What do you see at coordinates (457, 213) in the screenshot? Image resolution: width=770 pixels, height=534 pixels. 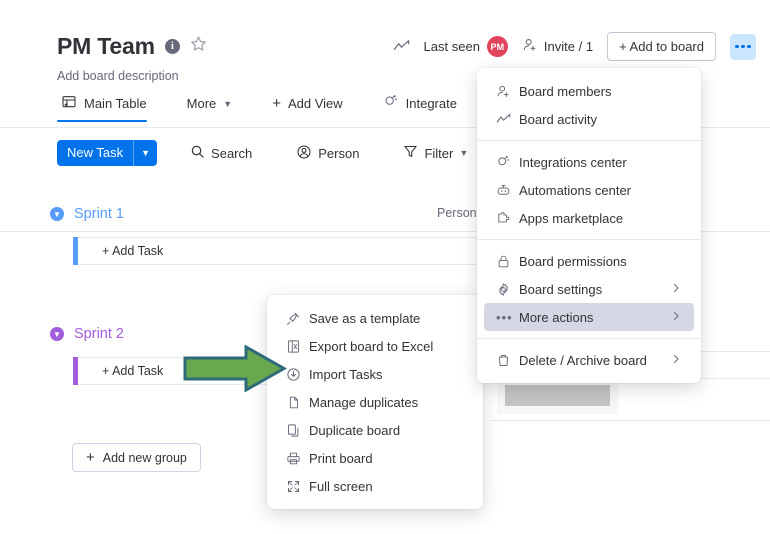 I see `column-header-person: Person` at bounding box center [457, 213].